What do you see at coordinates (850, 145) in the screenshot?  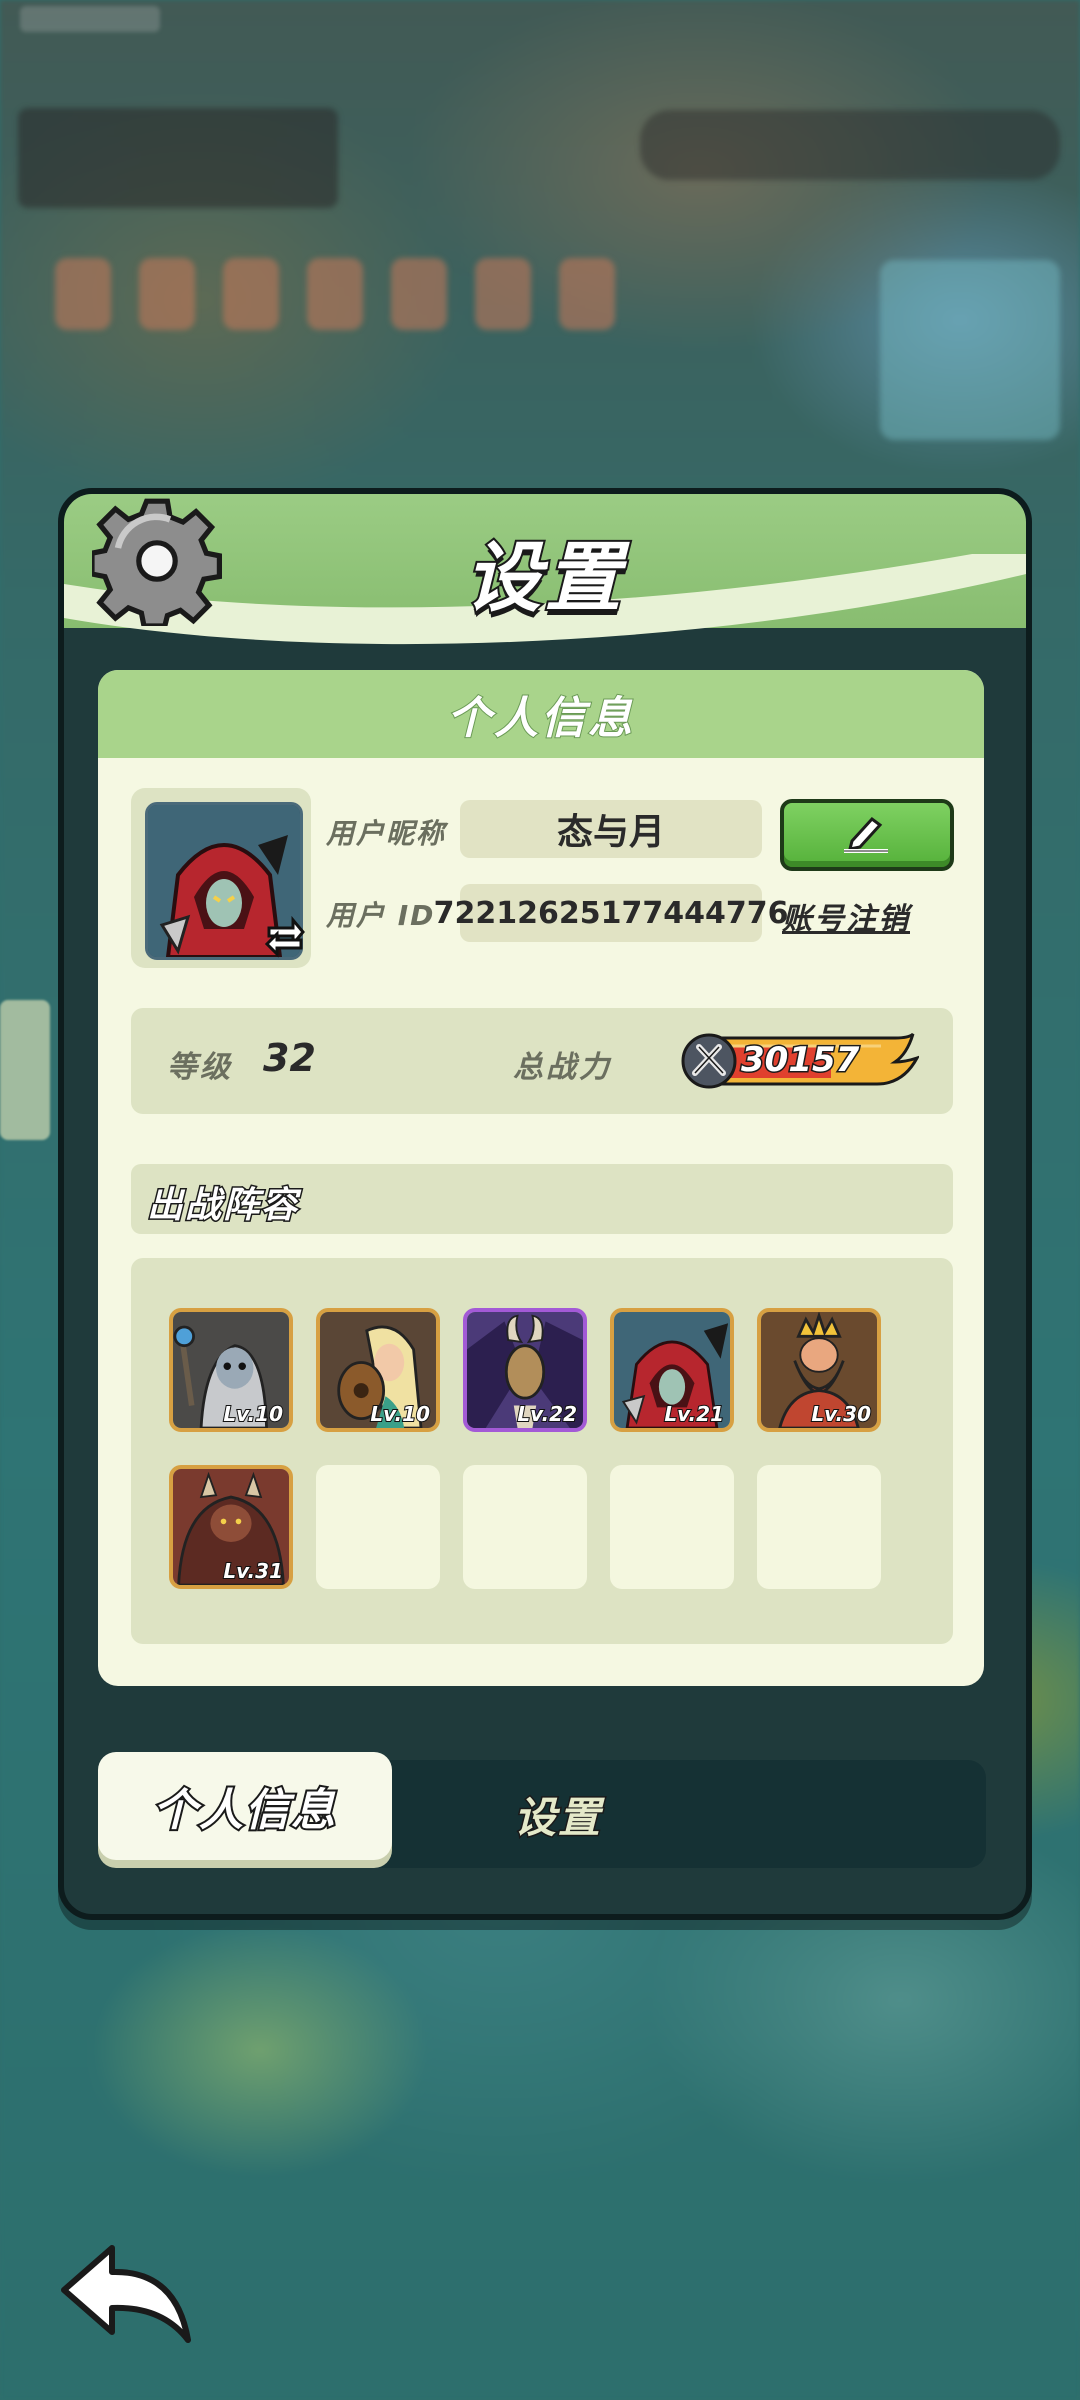 I see `resource-bar-blurred` at bounding box center [850, 145].